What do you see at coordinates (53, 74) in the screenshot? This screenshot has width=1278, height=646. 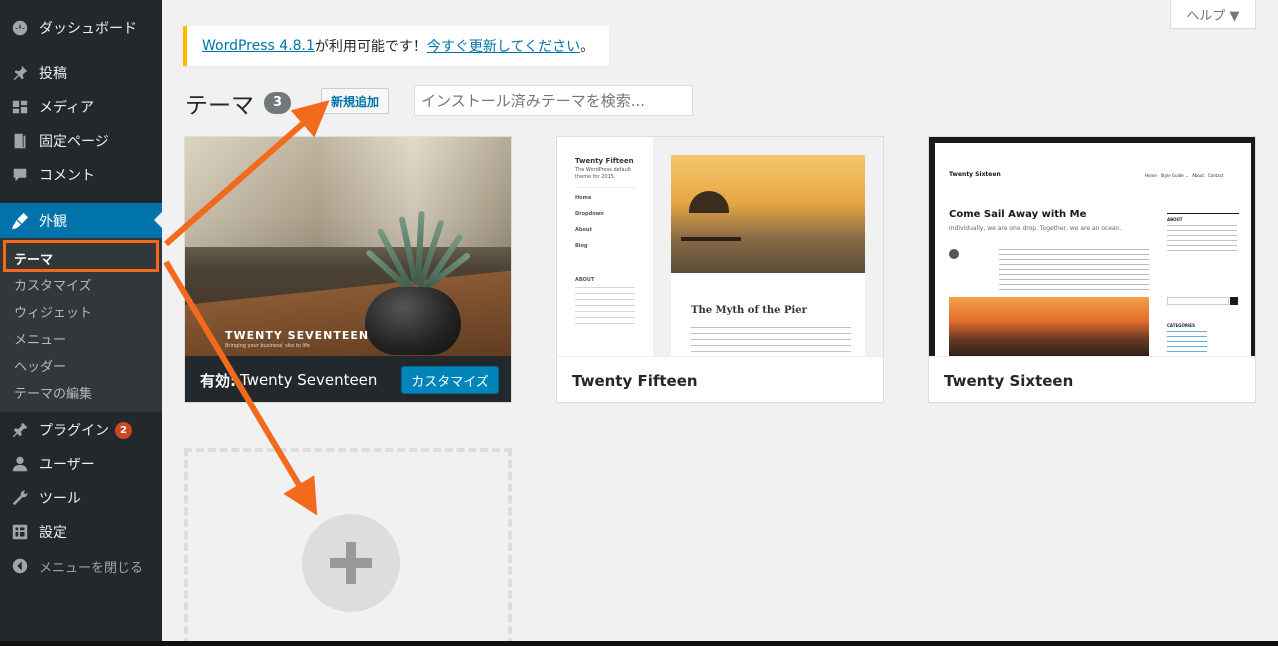 I see `menu-label: 投稿` at bounding box center [53, 74].